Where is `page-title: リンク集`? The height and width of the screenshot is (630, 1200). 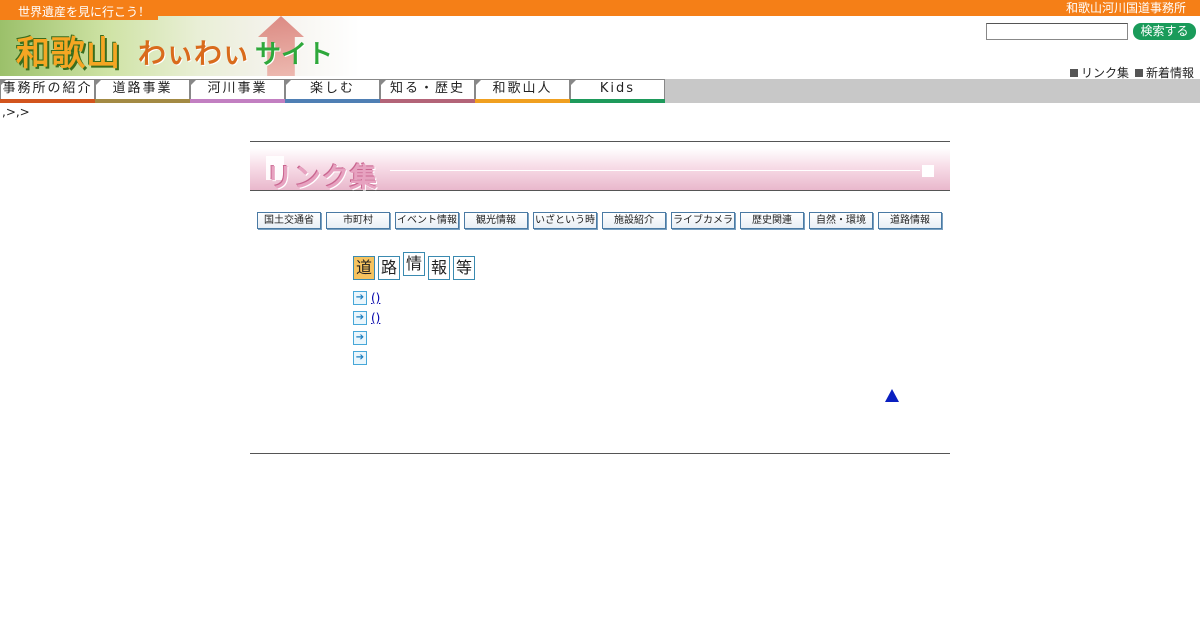
page-title: リンク集 is located at coordinates (322, 178).